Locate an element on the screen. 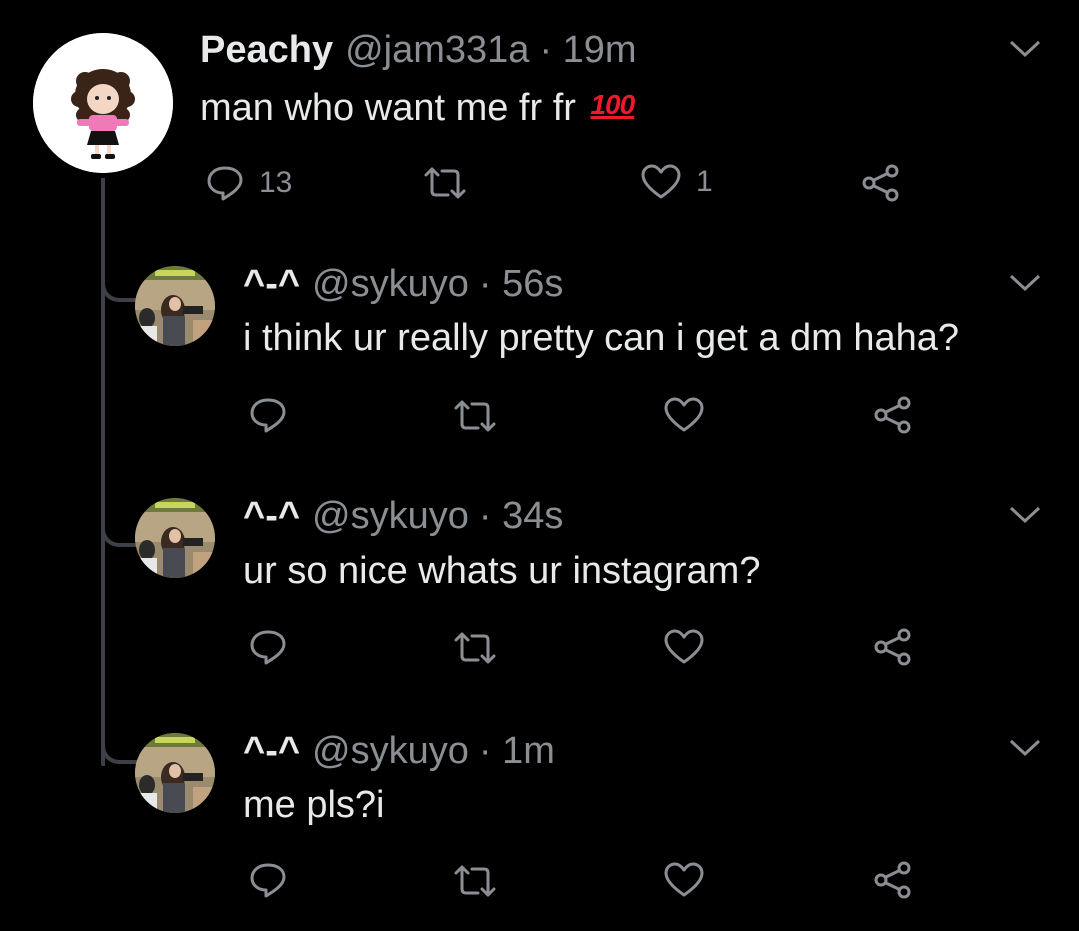 The image size is (1079, 931). thread-line is located at coordinates (103, 472).